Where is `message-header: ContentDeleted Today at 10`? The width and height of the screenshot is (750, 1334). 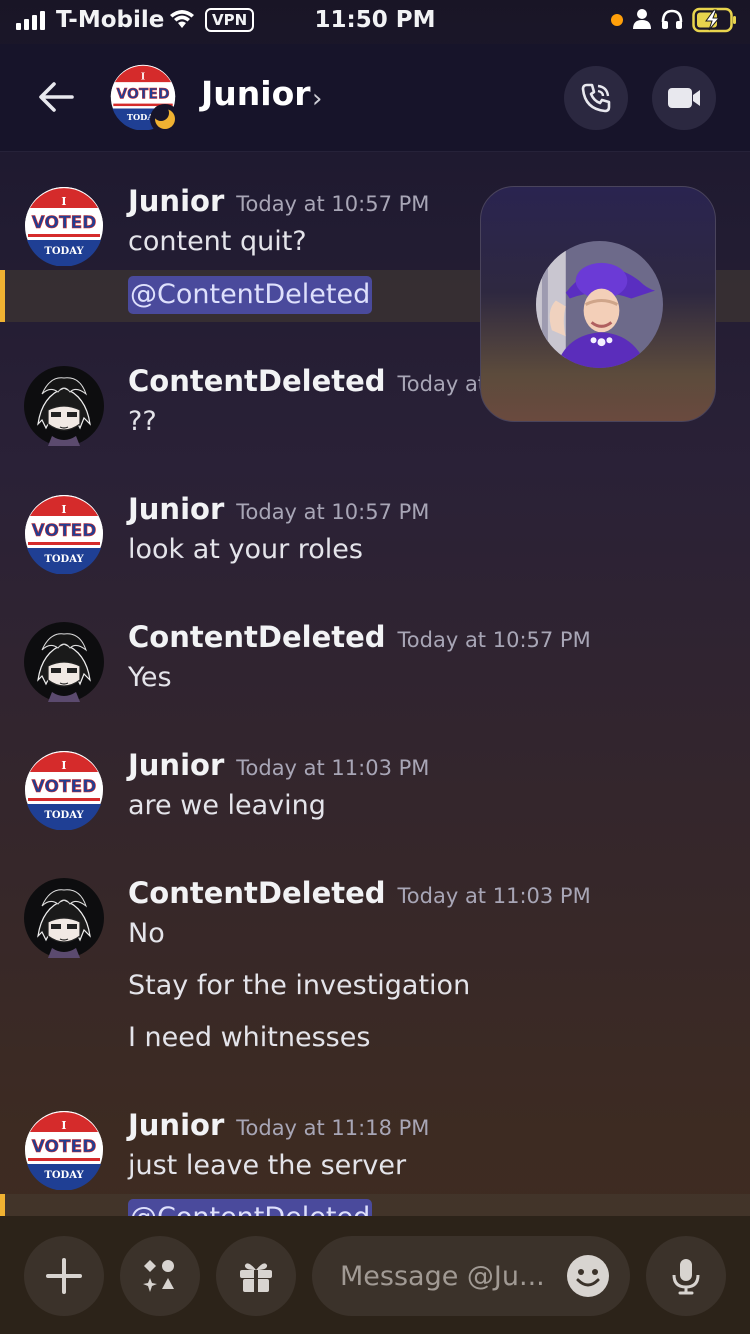 message-header: ContentDeleted Today at 10 is located at coordinates (323, 381).